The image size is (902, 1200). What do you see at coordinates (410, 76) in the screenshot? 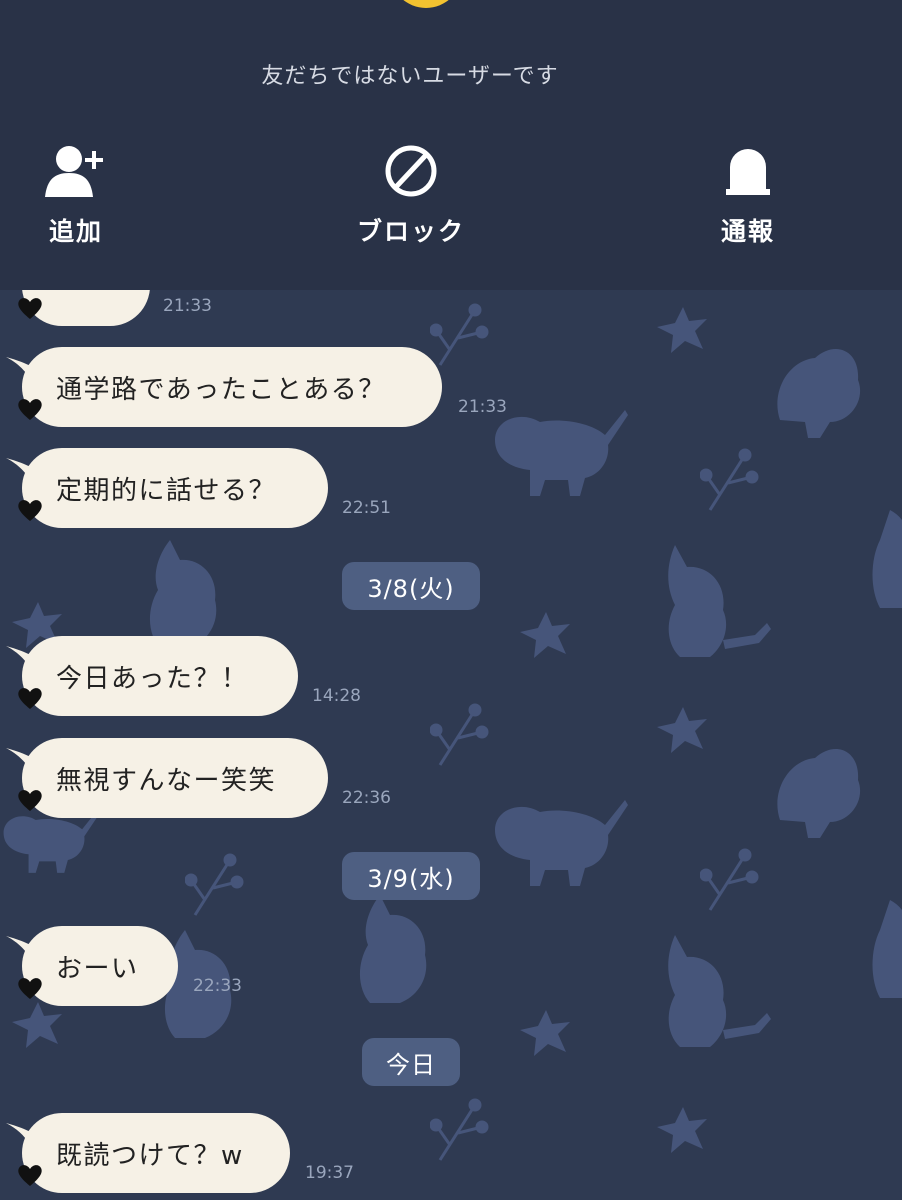
I see `non-friend-notice: 友だちではないユーザーです` at bounding box center [410, 76].